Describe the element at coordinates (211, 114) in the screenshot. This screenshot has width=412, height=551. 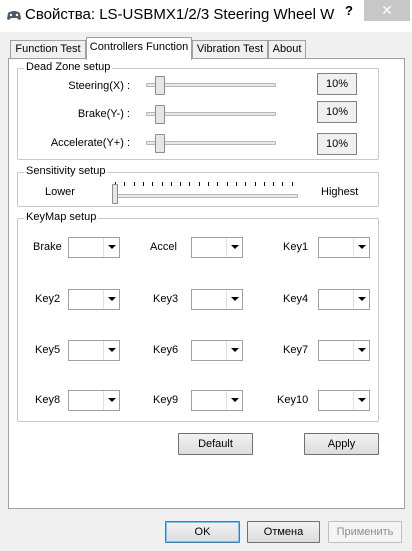
I see `brake-track` at that location.